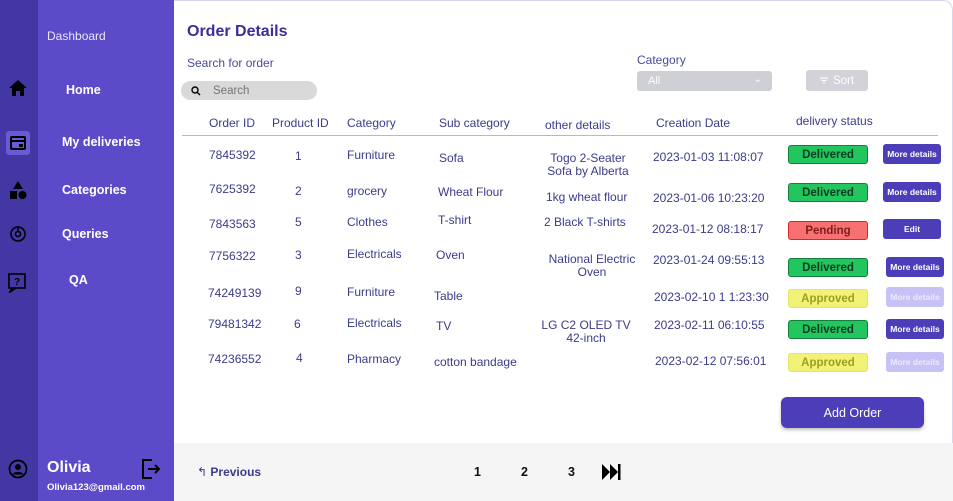  Describe the element at coordinates (76, 36) in the screenshot. I see `sidebar-dashboard-label: Dashboard` at that location.